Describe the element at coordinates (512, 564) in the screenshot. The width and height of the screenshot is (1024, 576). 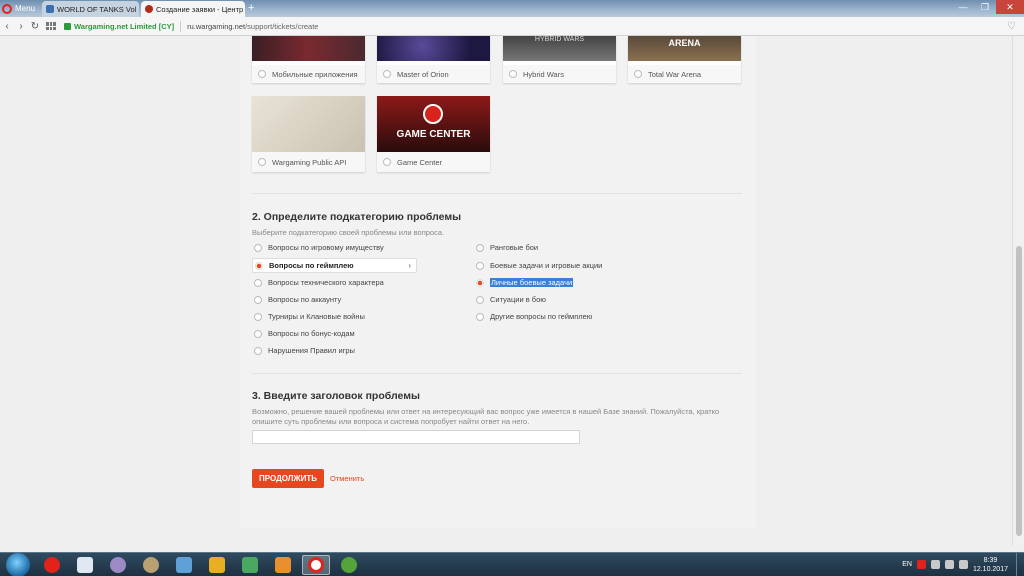
I see `windows-taskbar: EN 8:39 12.10.2017` at that location.